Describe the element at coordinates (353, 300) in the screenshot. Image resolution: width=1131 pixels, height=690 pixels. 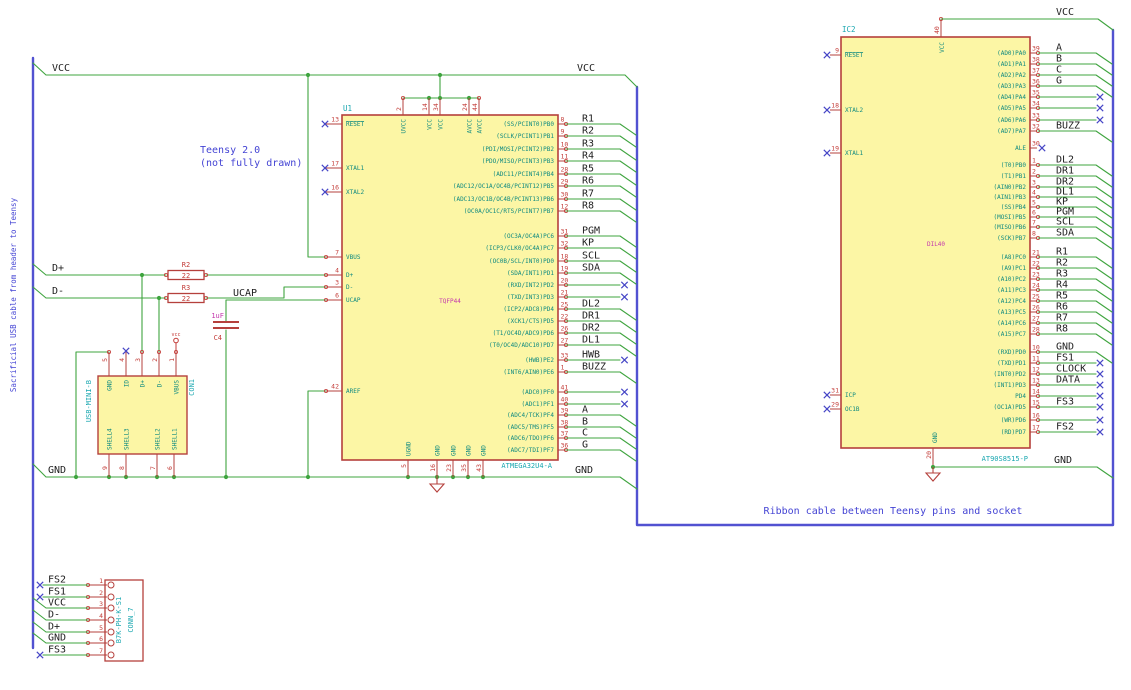
I see `pin-name: UCAP` at that location.